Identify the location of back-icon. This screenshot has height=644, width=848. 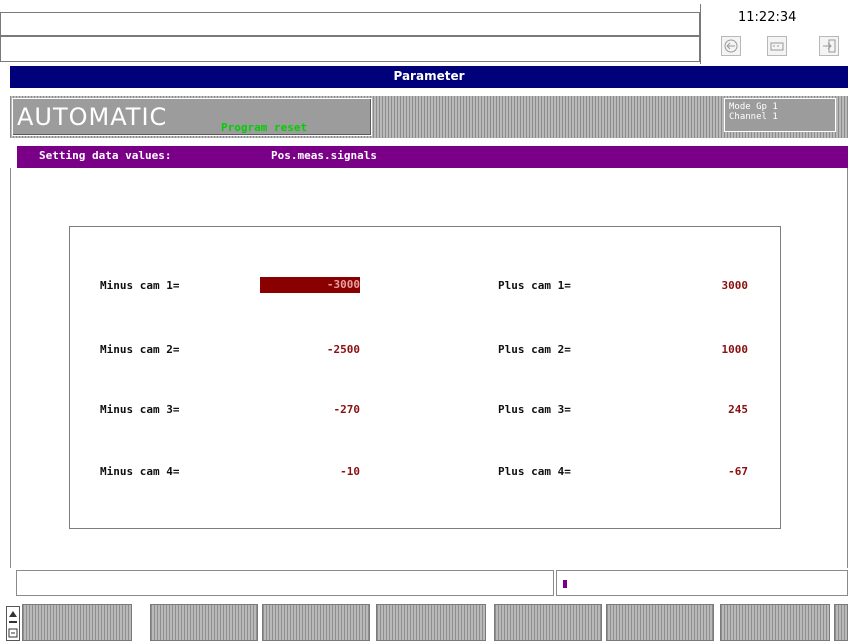
(731, 46).